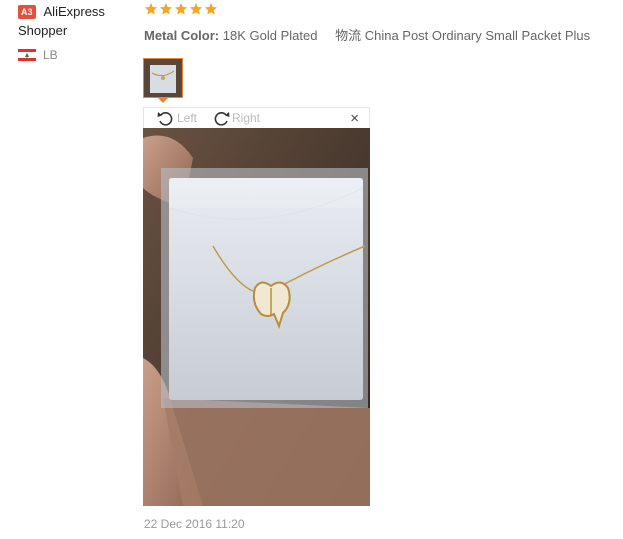 The width and height of the screenshot is (623, 539). I want to click on buyer-name-continued: Shopper, so click(73, 30).